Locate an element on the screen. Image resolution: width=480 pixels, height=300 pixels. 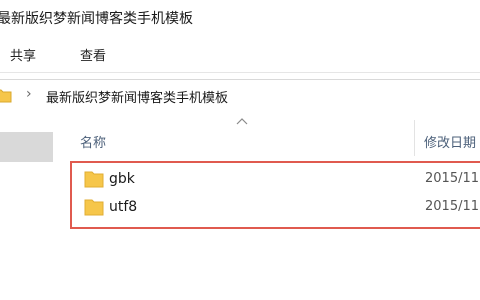
window-titlebar: 最新版织梦新闻博客类手机模板 is located at coordinates (240, 18).